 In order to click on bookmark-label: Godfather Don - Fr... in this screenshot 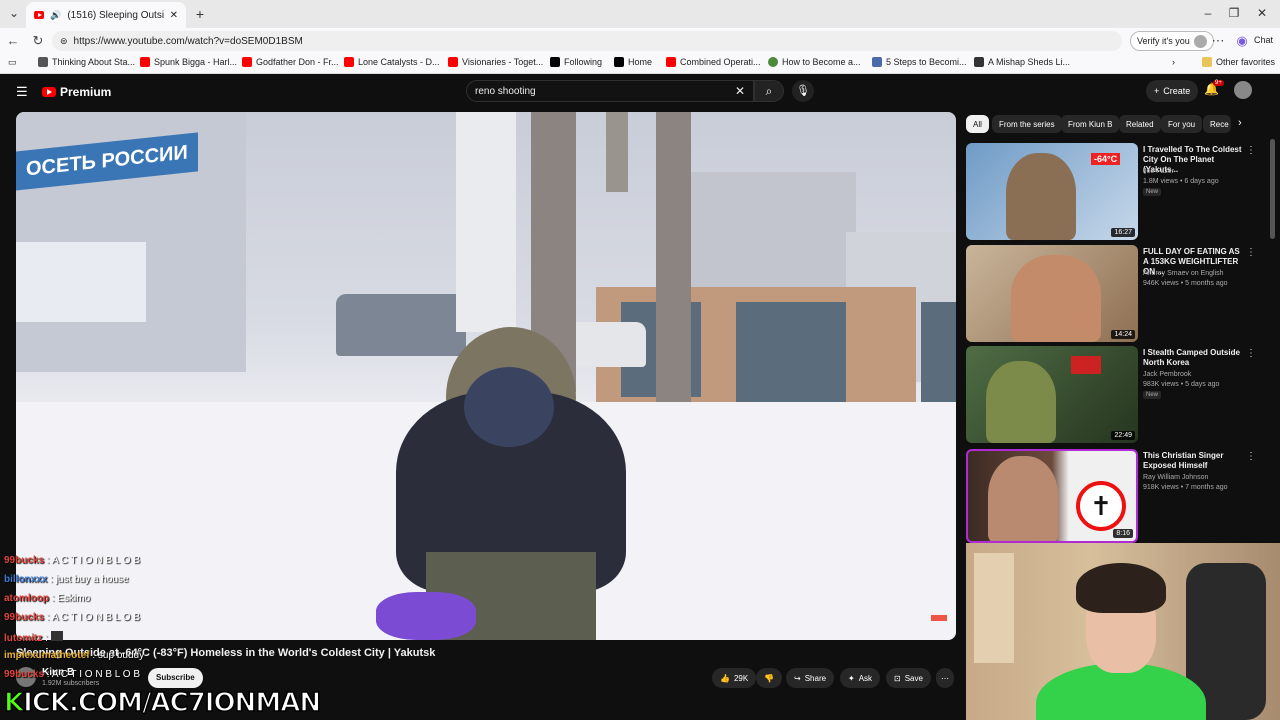, I will do `click(297, 62)`.